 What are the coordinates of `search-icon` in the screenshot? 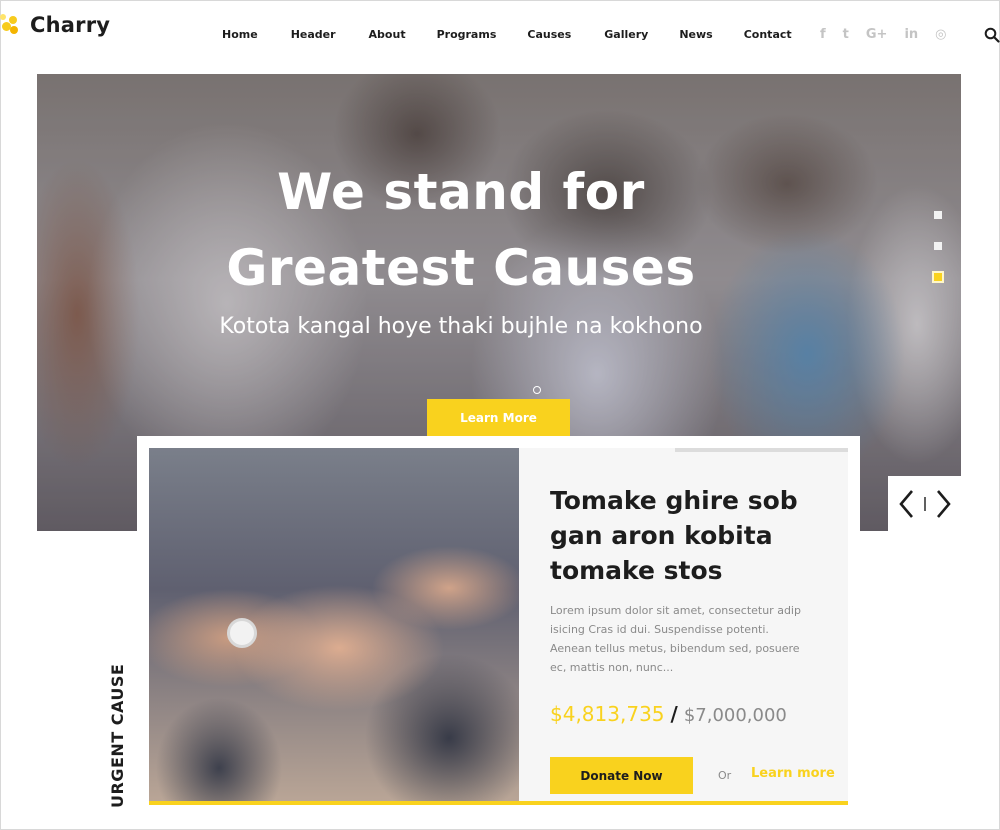 It's located at (992, 35).